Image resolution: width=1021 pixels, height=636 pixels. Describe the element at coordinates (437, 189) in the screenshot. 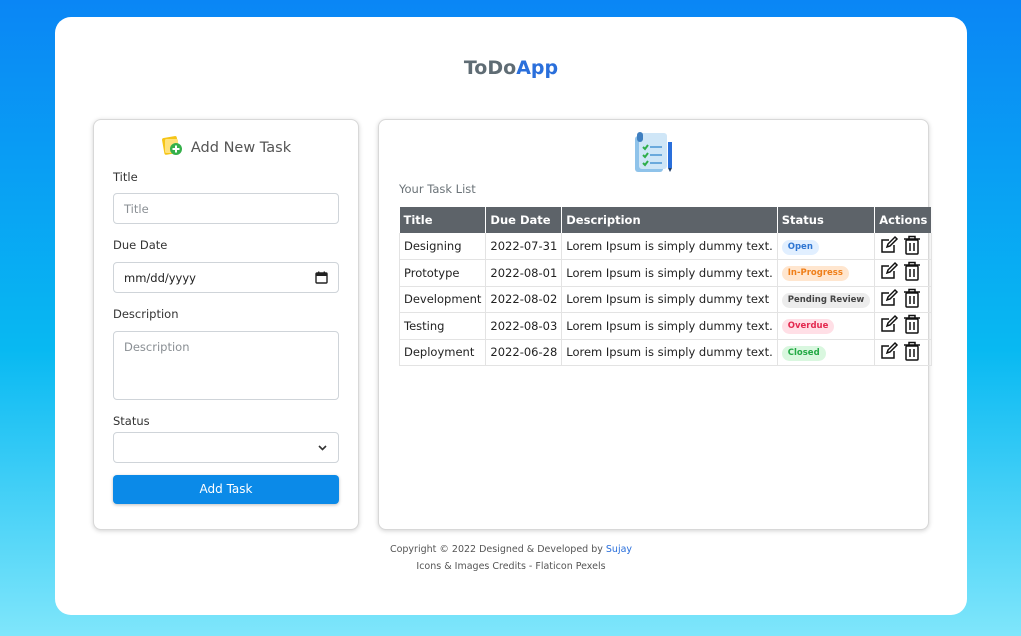

I see `task-list-caption: Your Task List` at that location.